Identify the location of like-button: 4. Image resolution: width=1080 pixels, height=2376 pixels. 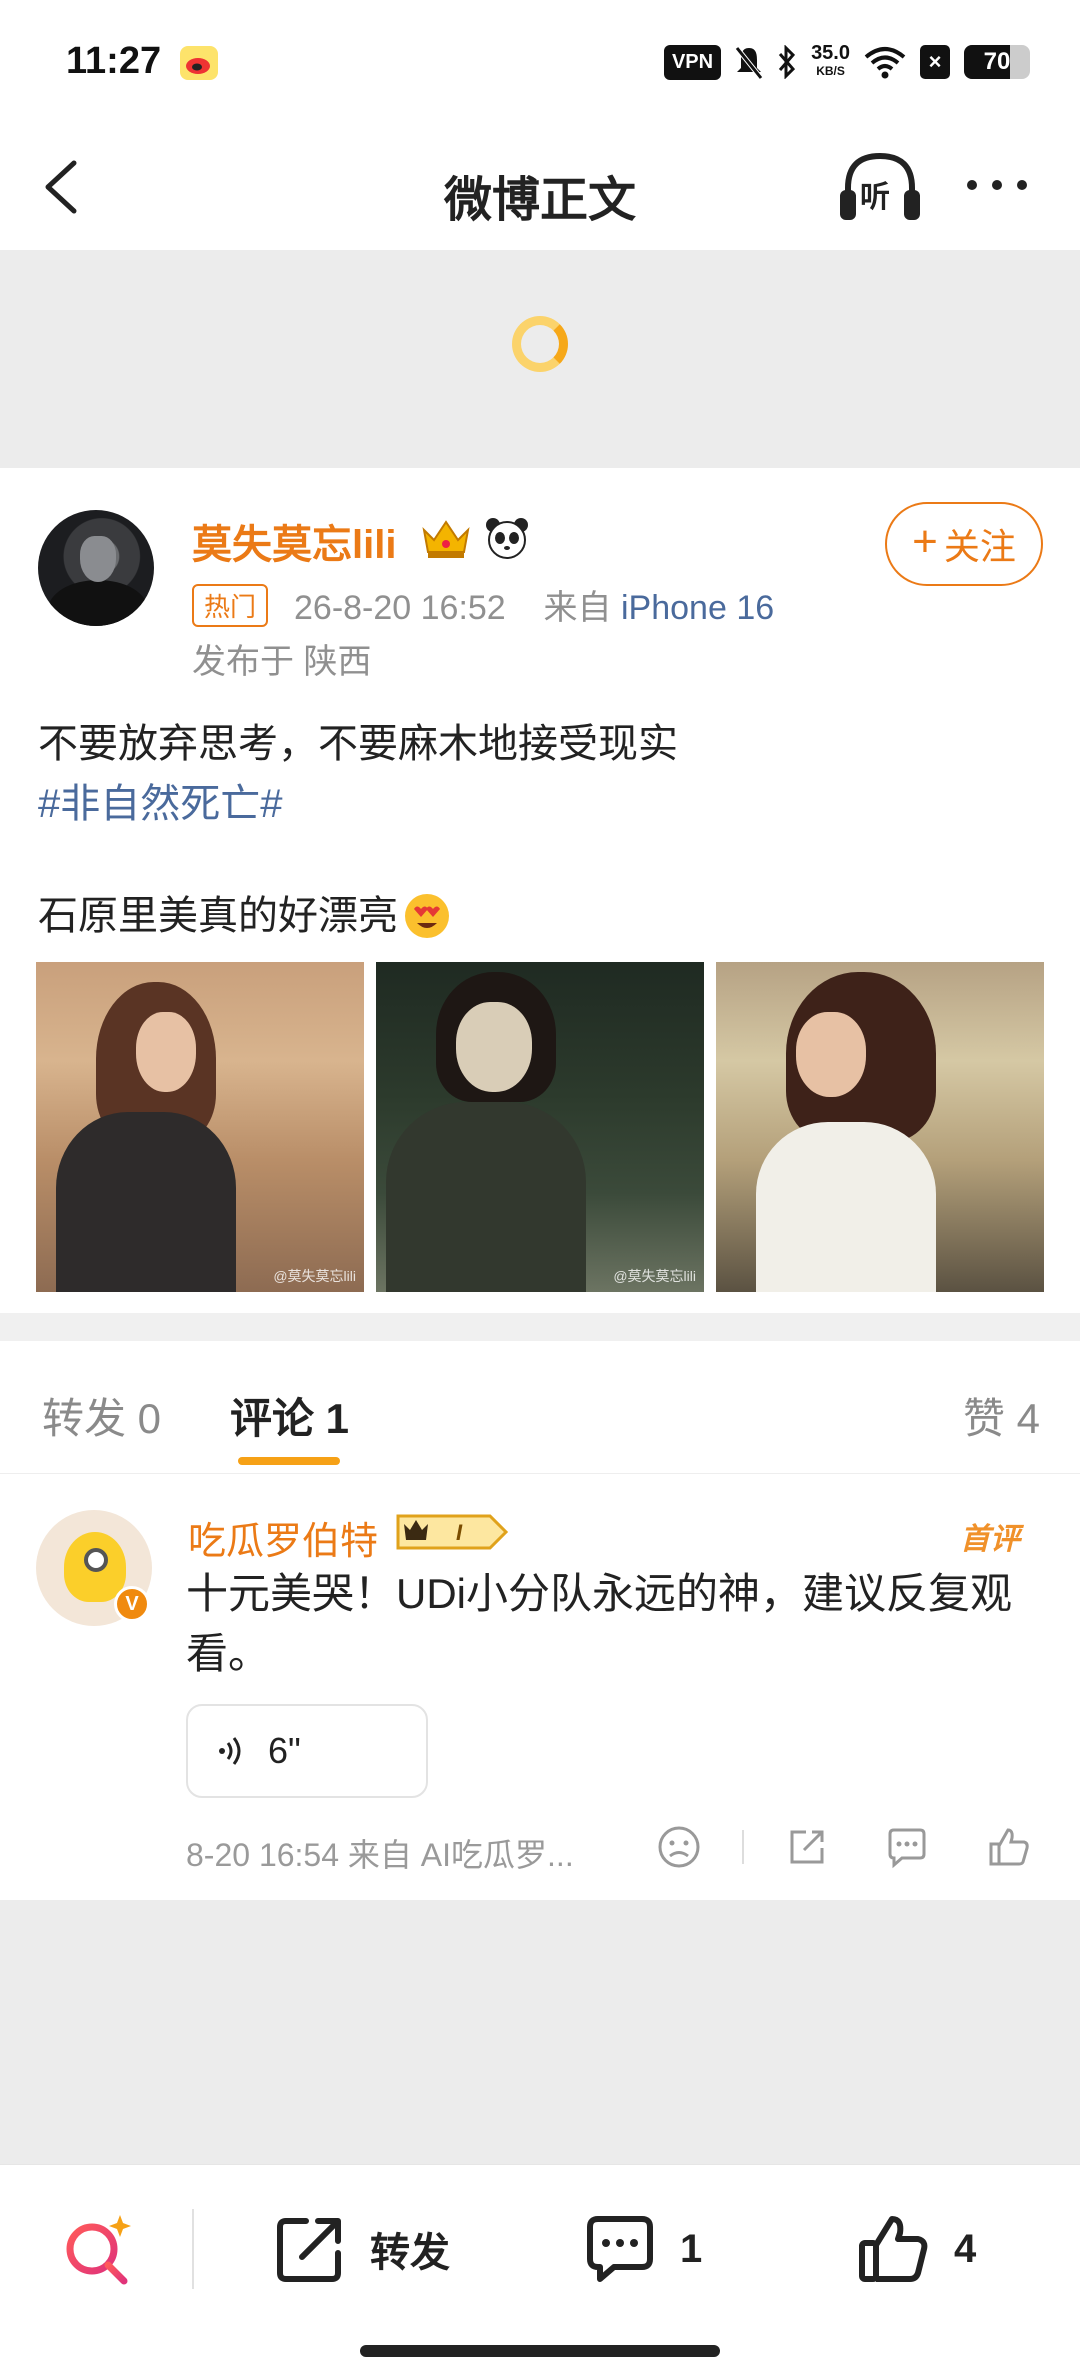
(916, 2249).